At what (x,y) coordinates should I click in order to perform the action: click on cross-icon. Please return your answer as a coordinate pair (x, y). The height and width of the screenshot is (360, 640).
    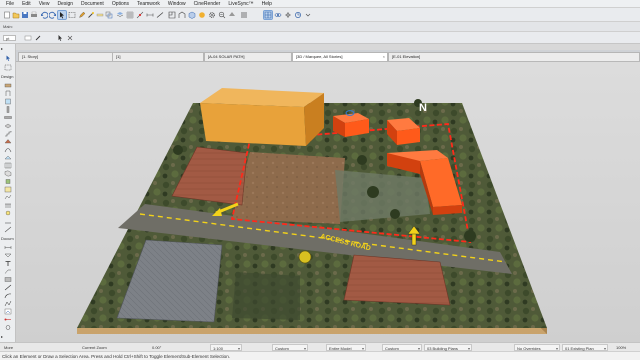
    Looking at the image, I should click on (70, 38).